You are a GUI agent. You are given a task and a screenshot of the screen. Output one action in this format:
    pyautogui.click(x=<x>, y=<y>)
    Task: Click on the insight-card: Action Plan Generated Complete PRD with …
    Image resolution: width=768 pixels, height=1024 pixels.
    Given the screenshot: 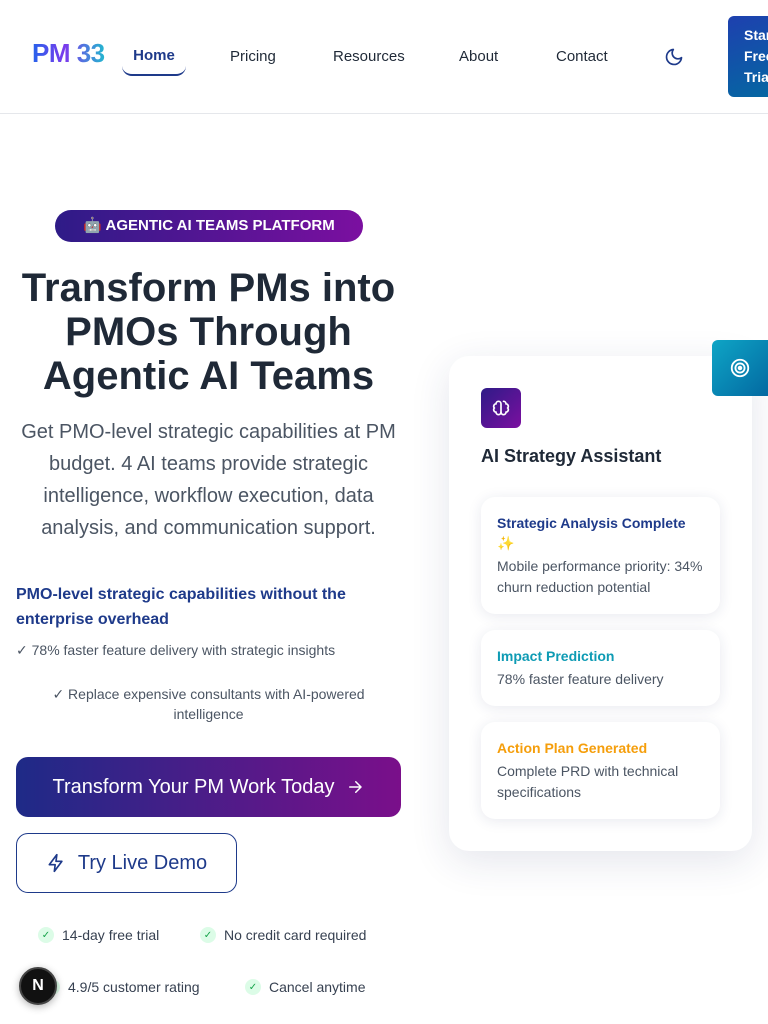 What is the action you would take?
    pyautogui.click(x=600, y=770)
    